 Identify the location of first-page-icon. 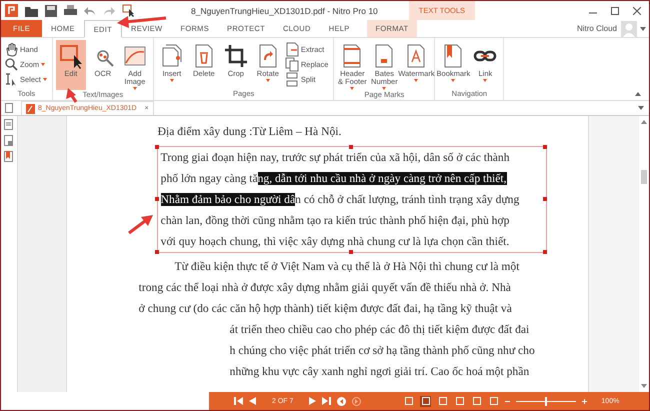
(238, 401).